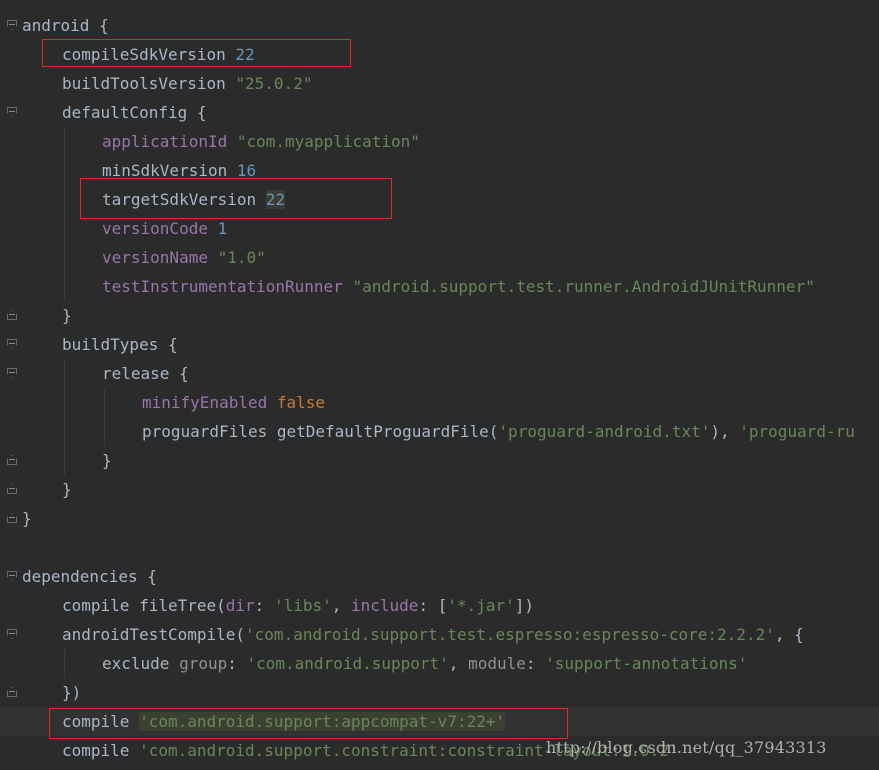 The height and width of the screenshot is (770, 879). I want to click on code-text: compileSdkVersion 22, so click(158, 54).